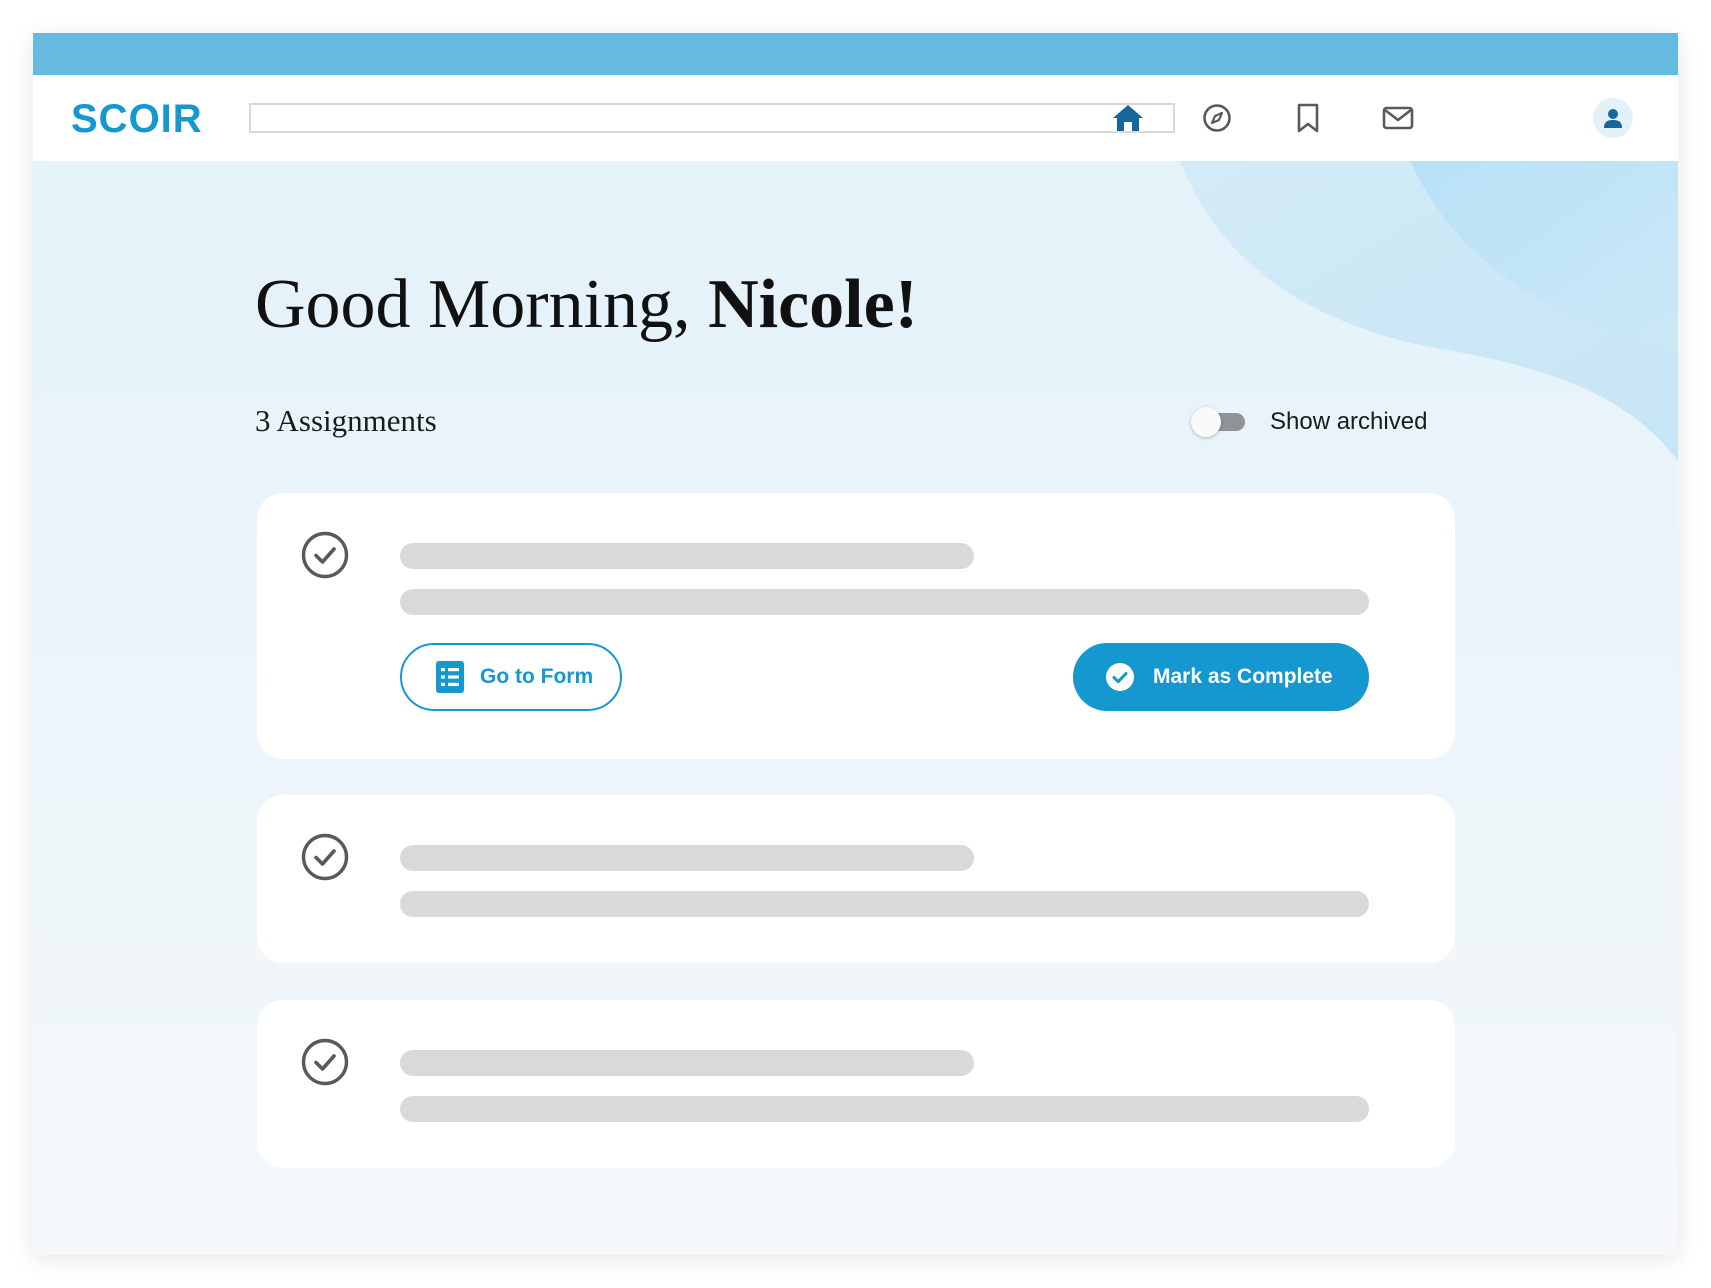 The image size is (1711, 1288). I want to click on compass-icon, so click(1217, 118).